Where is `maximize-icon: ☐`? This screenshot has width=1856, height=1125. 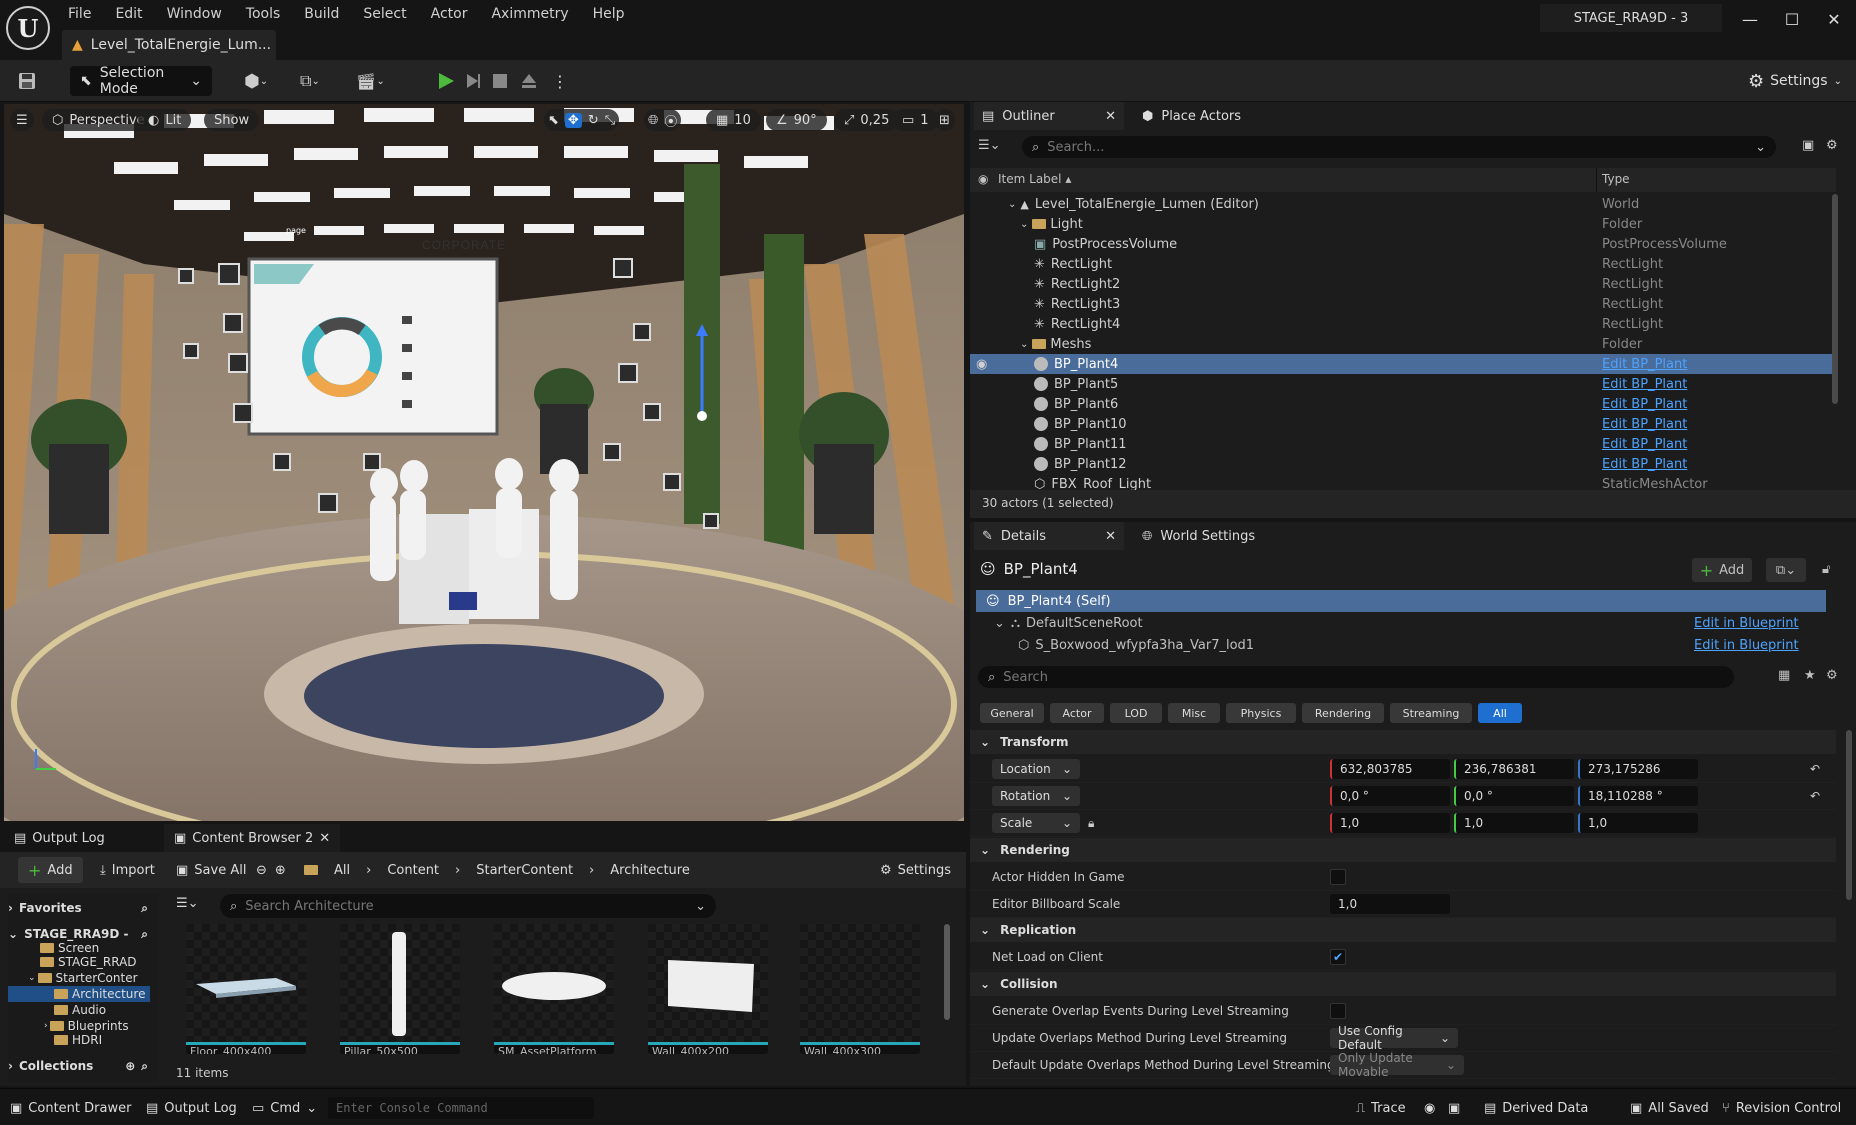 maximize-icon: ☐ is located at coordinates (1792, 19).